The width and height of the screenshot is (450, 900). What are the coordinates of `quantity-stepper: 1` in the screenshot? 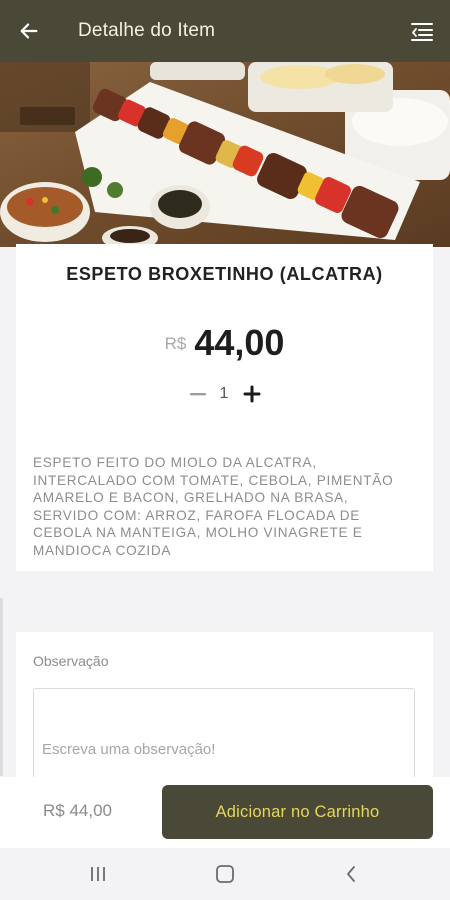 It's located at (224, 394).